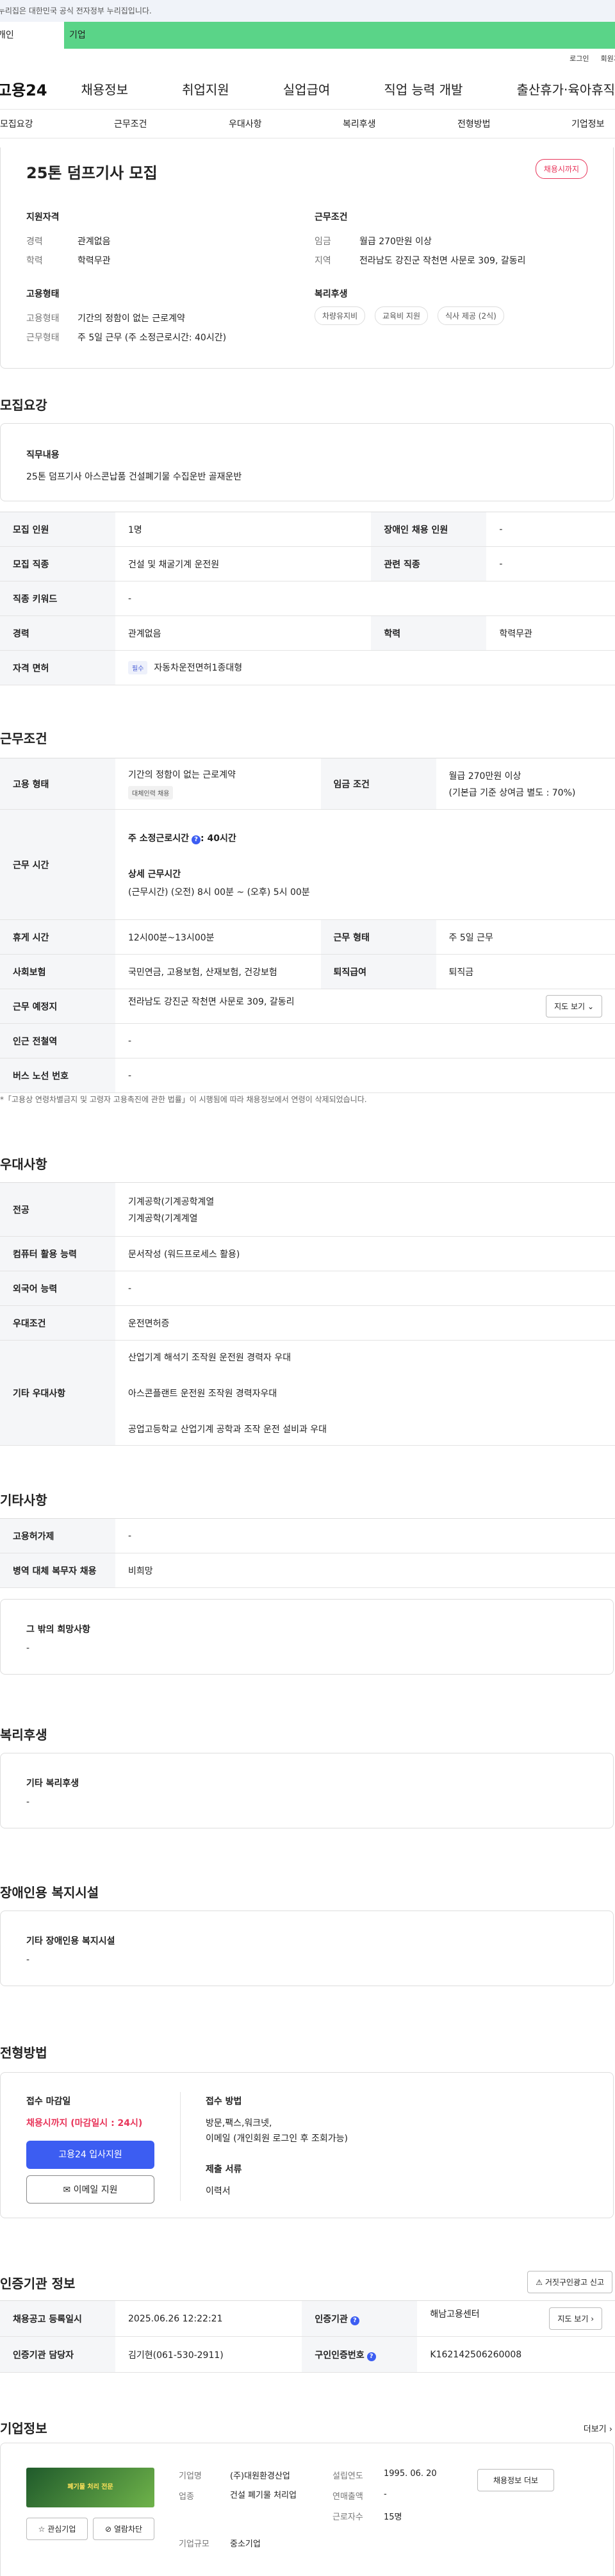  I want to click on company-size: 기업규모 중소기업, so click(220, 2544).